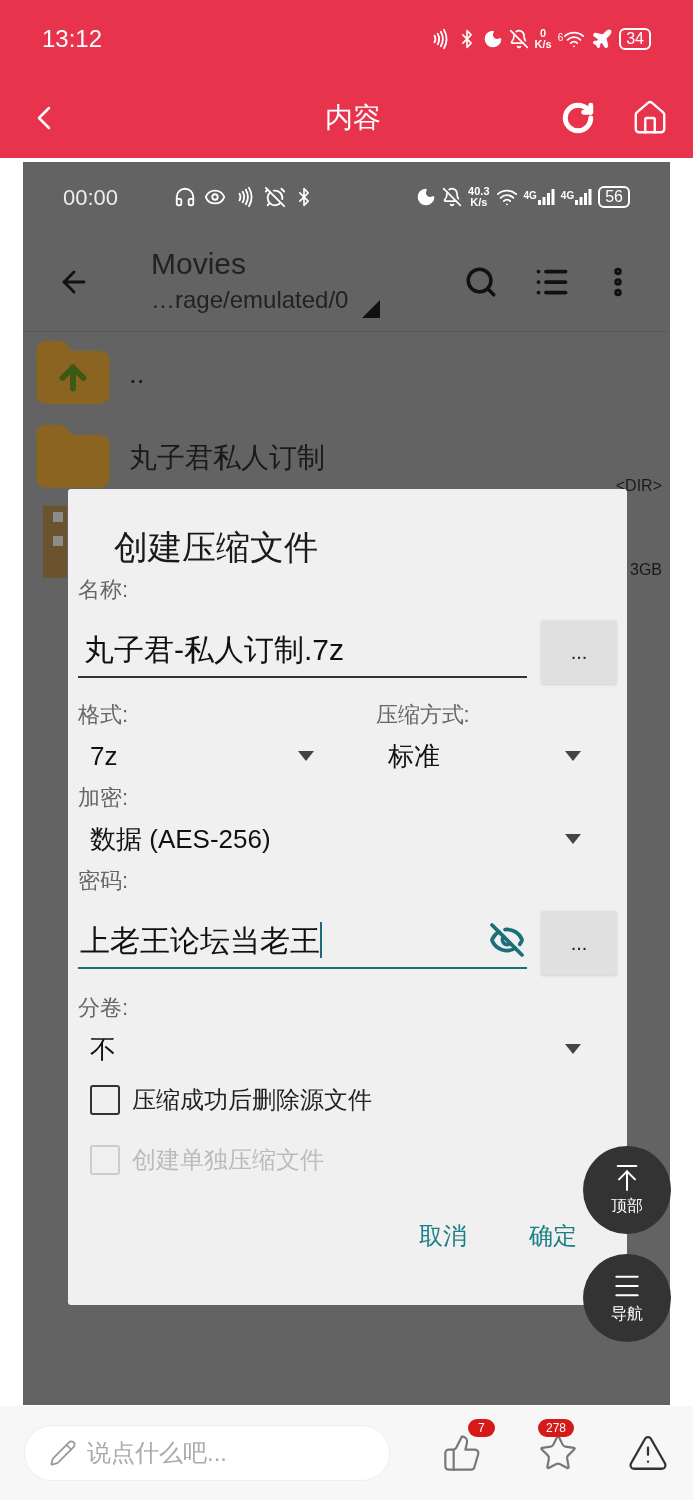 This screenshot has width=693, height=1500. I want to click on field-label: 压缩方式:, so click(422, 715).